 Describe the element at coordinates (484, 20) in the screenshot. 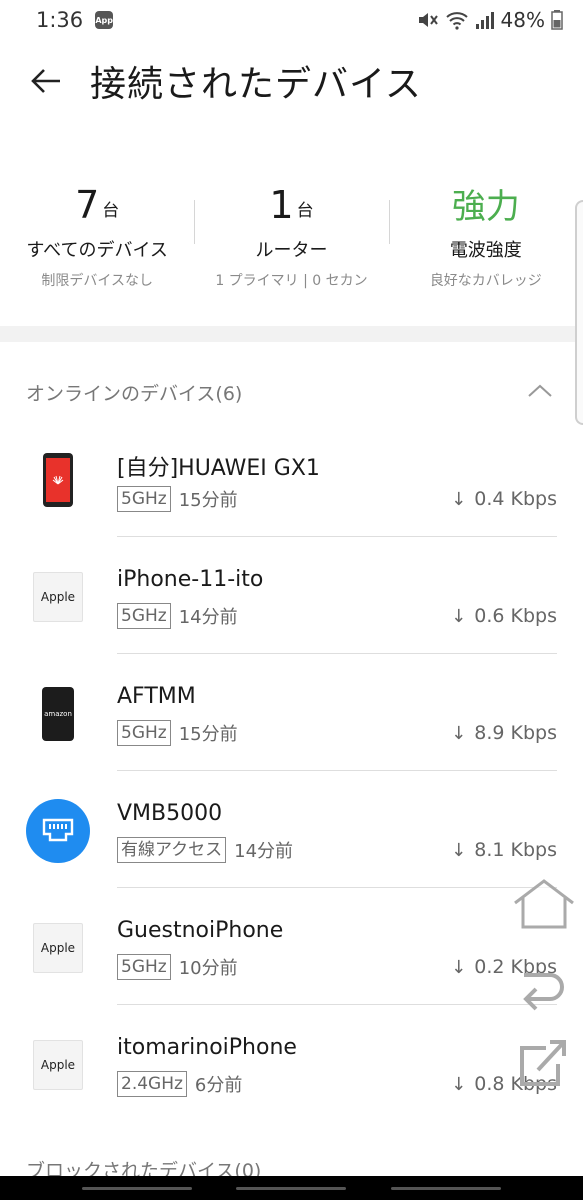

I see `signal-icon` at that location.